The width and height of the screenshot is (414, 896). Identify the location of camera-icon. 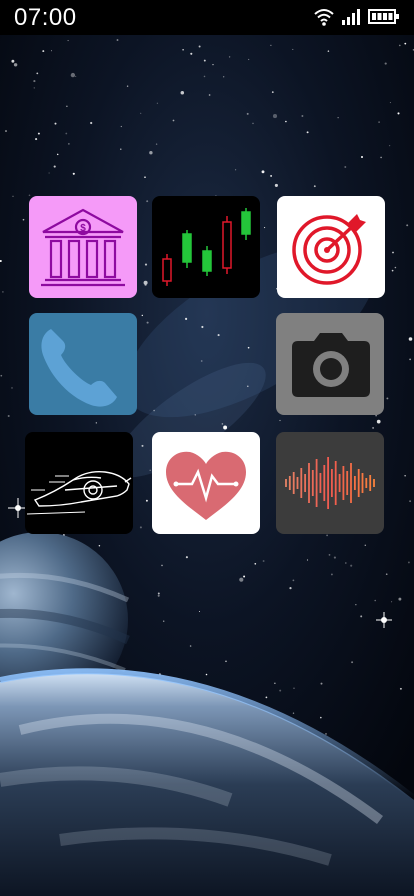
(331, 365).